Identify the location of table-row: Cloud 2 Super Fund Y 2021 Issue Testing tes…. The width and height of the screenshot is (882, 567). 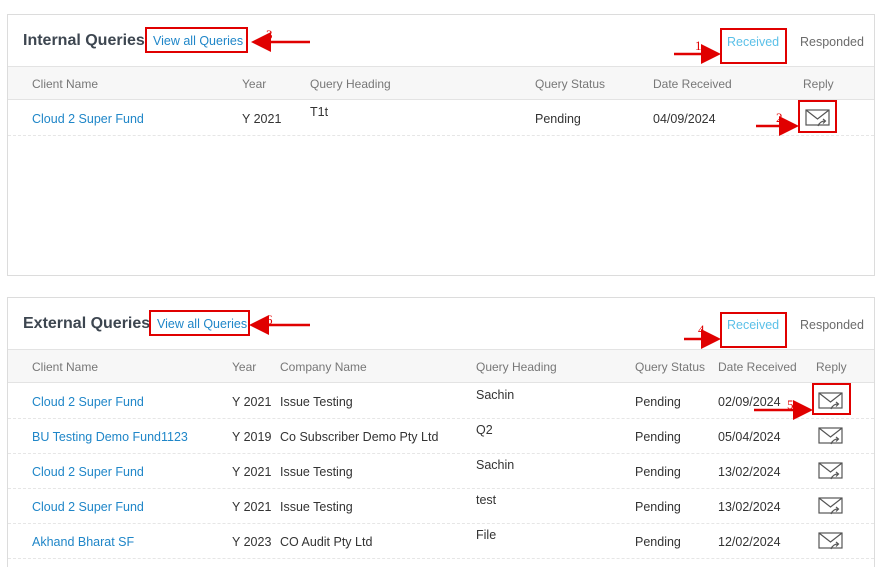
(441, 506).